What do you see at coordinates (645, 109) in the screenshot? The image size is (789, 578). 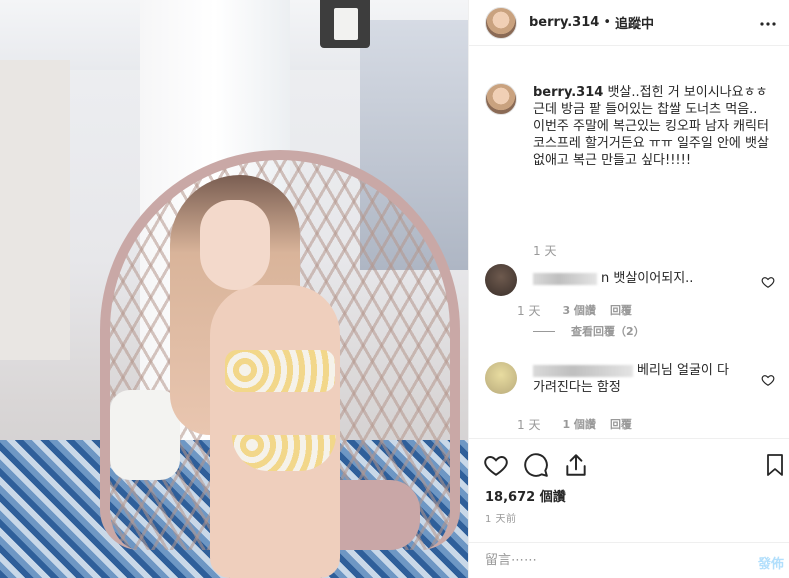 I see `caption-line-2: 근데 방금 팥 들어있는 찹쌀 도너츠 먹음..` at bounding box center [645, 109].